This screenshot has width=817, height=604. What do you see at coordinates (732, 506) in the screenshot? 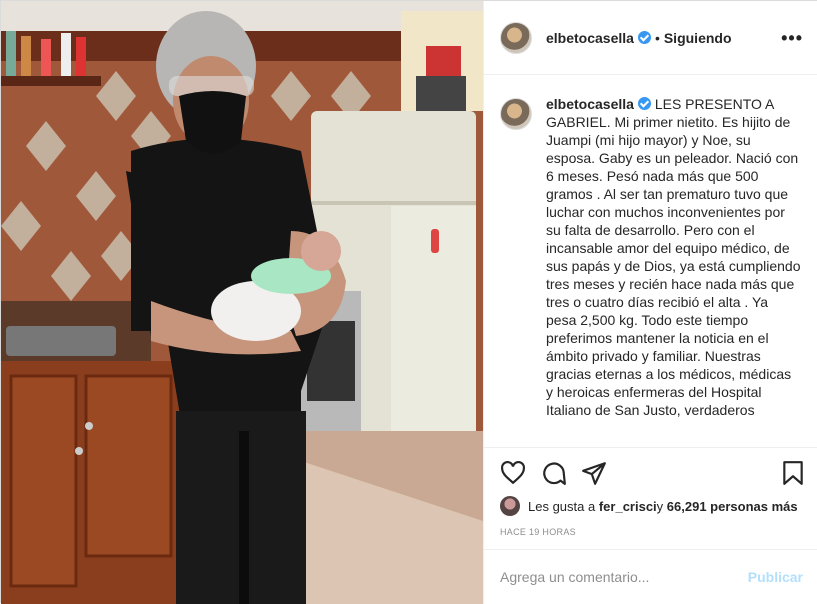
I see `likes-count: 66,291 personas más` at bounding box center [732, 506].